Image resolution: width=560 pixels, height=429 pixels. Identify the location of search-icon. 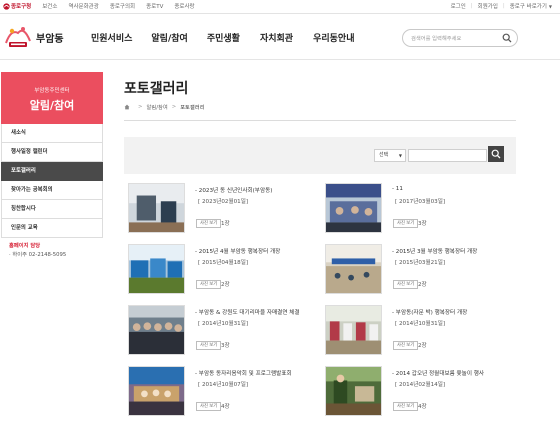
(507, 38).